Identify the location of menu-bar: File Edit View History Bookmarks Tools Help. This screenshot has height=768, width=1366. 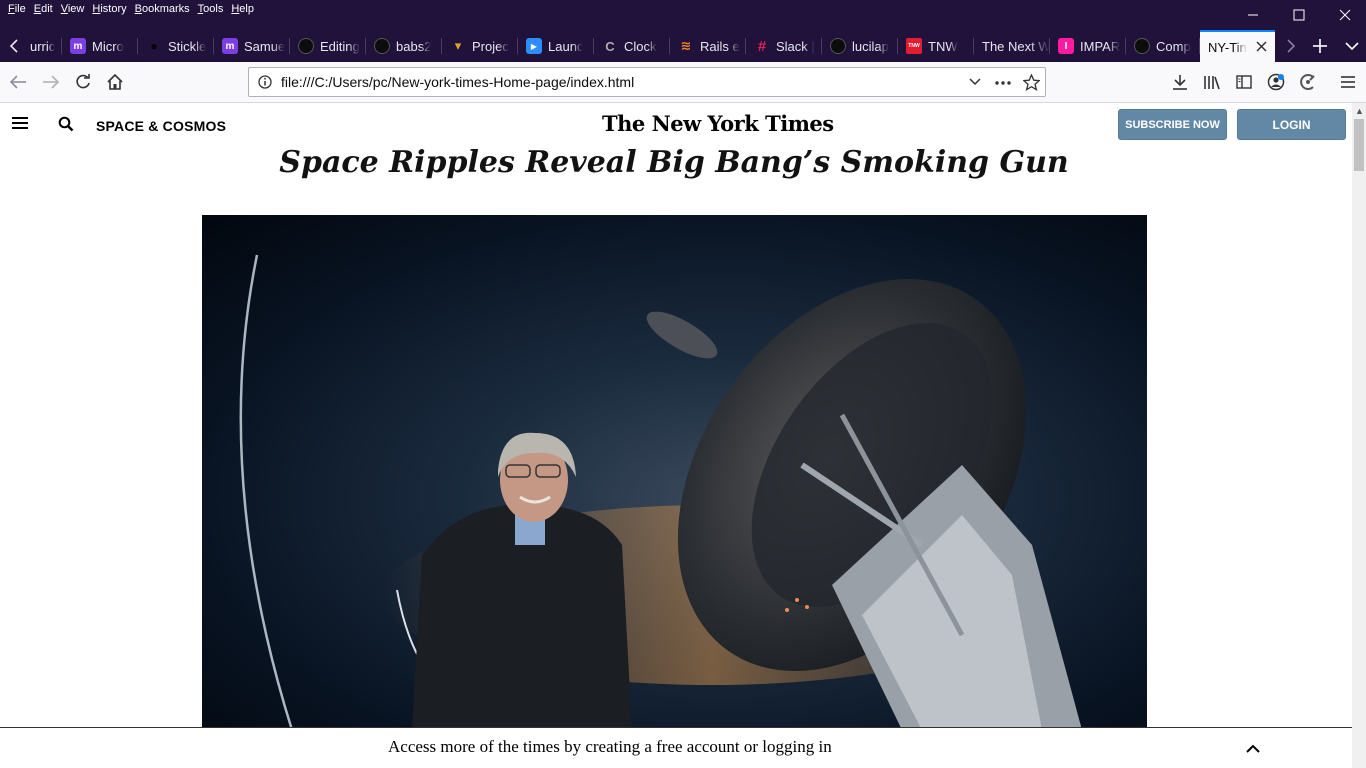
(131, 9).